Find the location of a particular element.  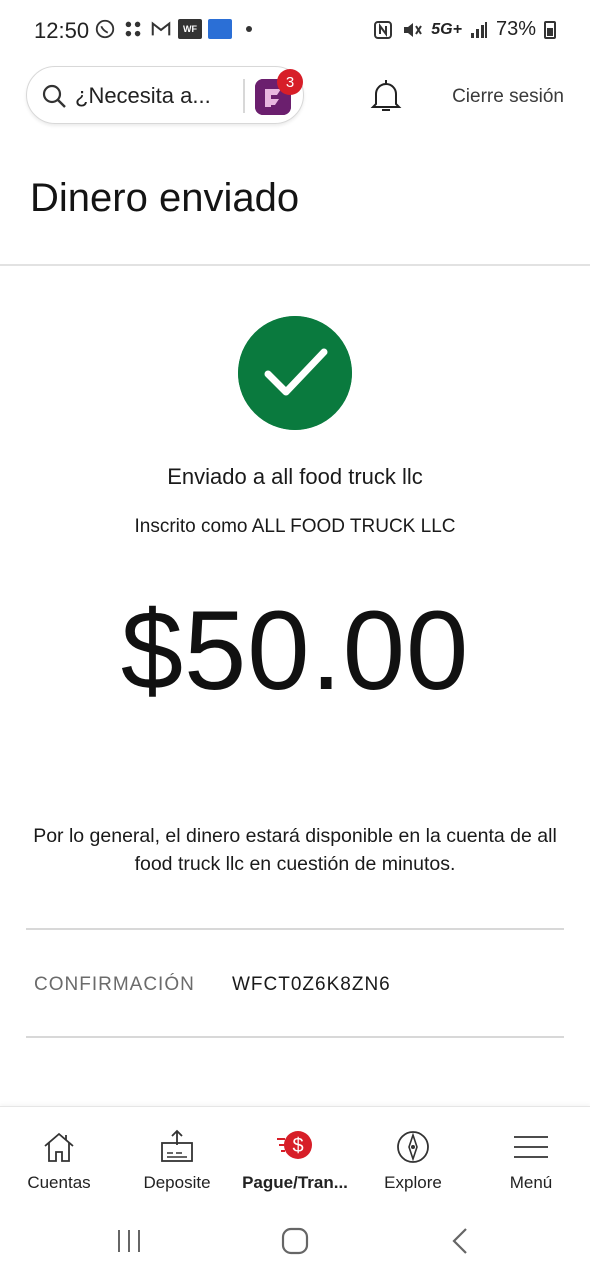

nav-item-explore: Explore is located at coordinates (413, 1155).